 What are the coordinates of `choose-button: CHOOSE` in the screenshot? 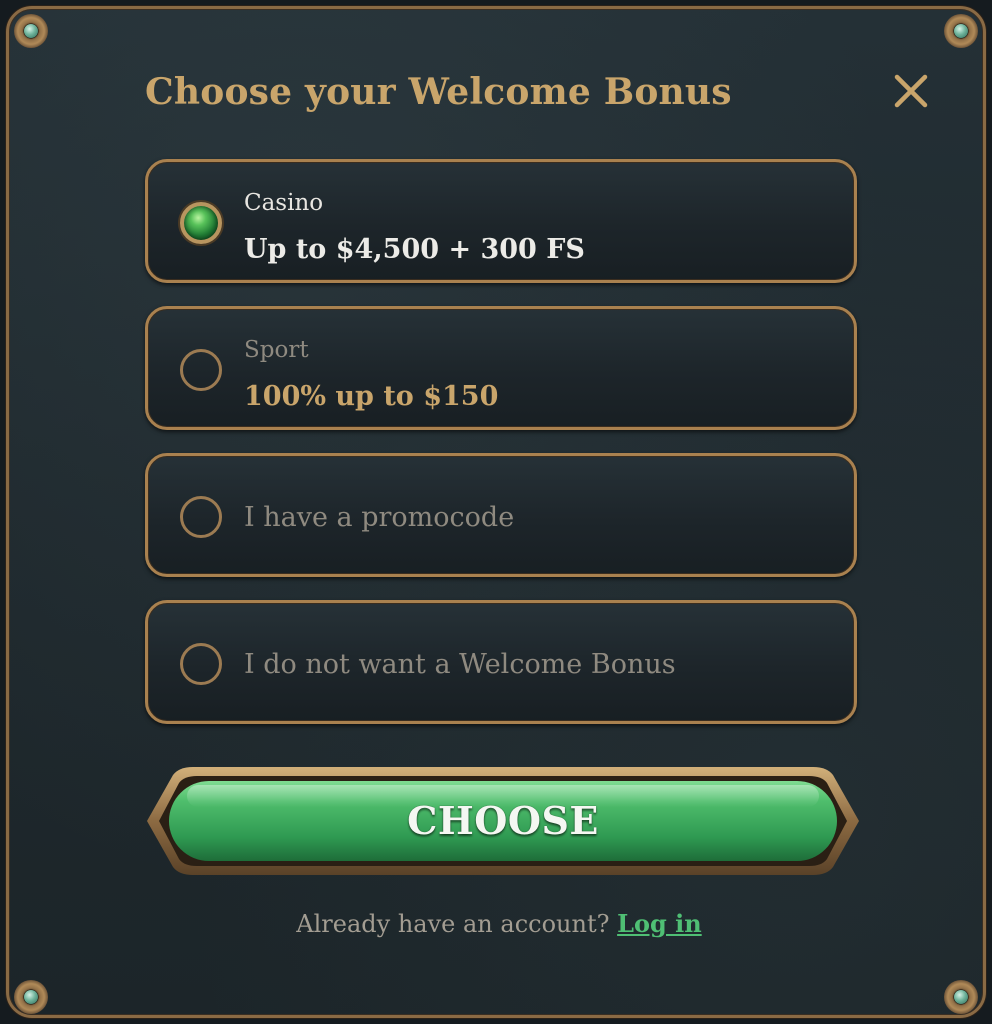 It's located at (503, 821).